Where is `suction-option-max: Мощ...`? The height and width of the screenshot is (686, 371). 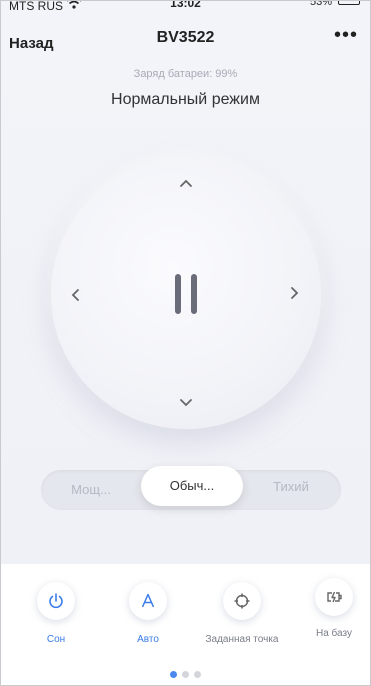
suction-option-max: Мощ... is located at coordinates (91, 490).